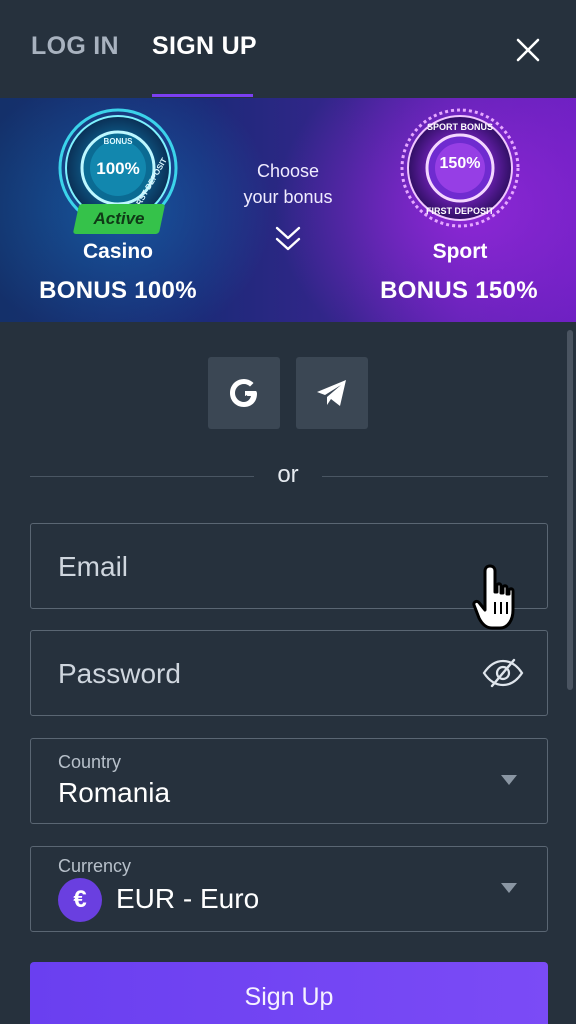 The height and width of the screenshot is (1024, 576). What do you see at coordinates (289, 997) in the screenshot?
I see `sign-up-label: Sign Up` at bounding box center [289, 997].